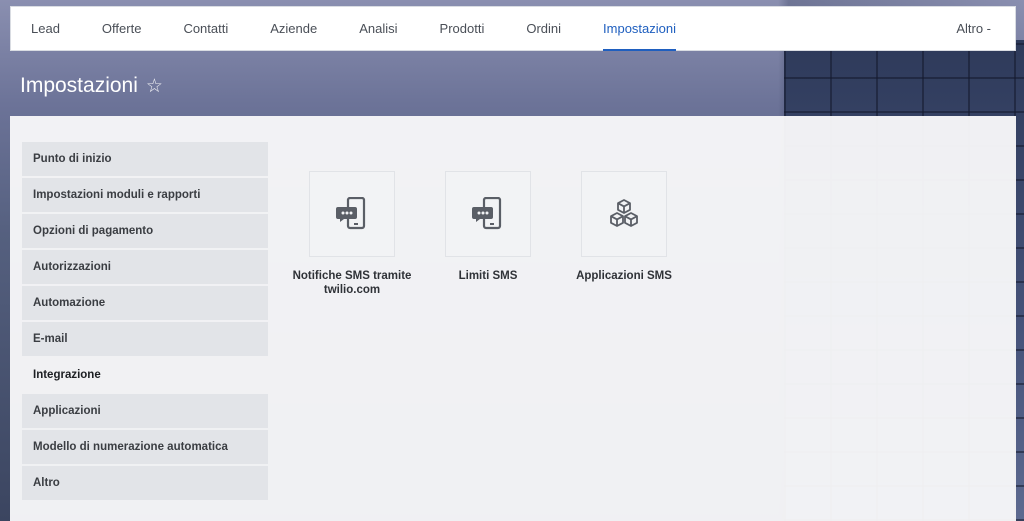 This screenshot has height=521, width=1024. I want to click on sidebar-item-autorizzazioni: Autorizzazioni, so click(145, 267).